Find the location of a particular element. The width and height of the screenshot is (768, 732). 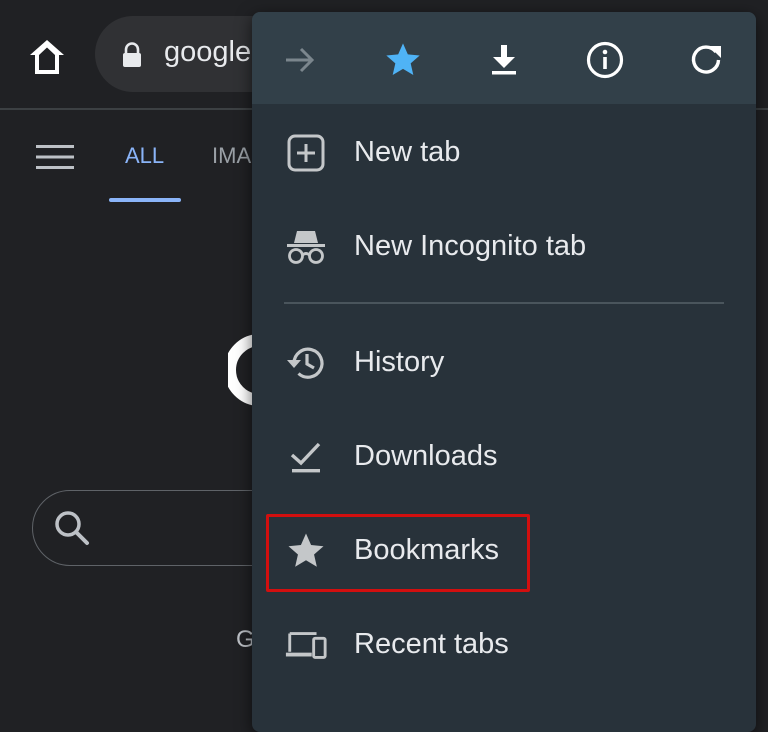

download-done-icon is located at coordinates (306, 457).